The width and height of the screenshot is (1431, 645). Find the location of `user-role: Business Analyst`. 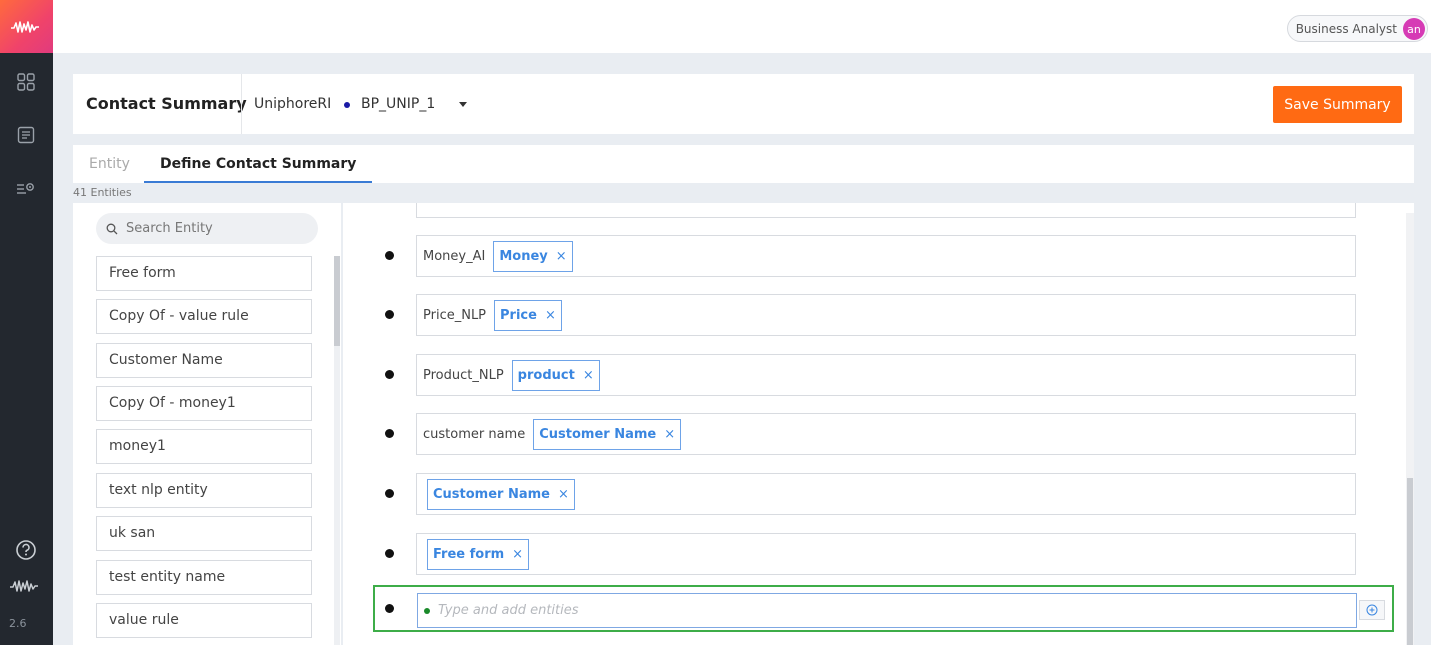

user-role: Business Analyst is located at coordinates (1346, 28).